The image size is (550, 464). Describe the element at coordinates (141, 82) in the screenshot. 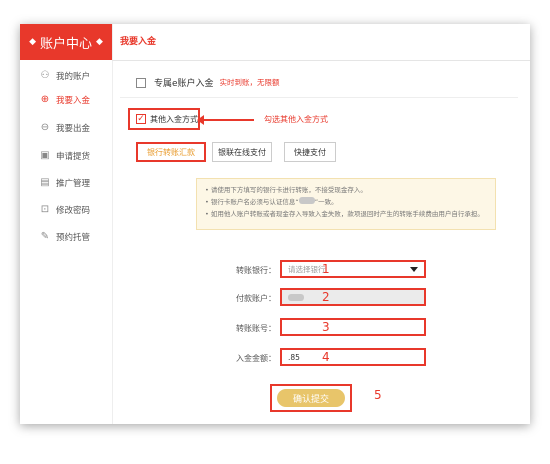

I see `exclusive-deposit-checkbox` at that location.